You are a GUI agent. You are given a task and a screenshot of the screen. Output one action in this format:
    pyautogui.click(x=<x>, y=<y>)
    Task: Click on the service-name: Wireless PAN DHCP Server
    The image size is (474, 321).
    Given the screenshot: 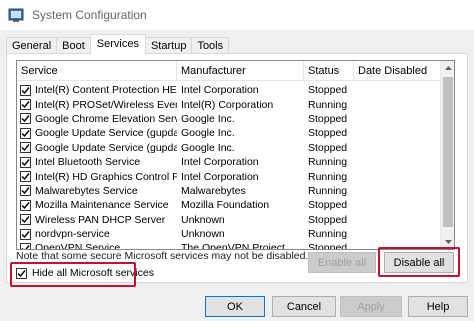 What is the action you would take?
    pyautogui.click(x=100, y=219)
    